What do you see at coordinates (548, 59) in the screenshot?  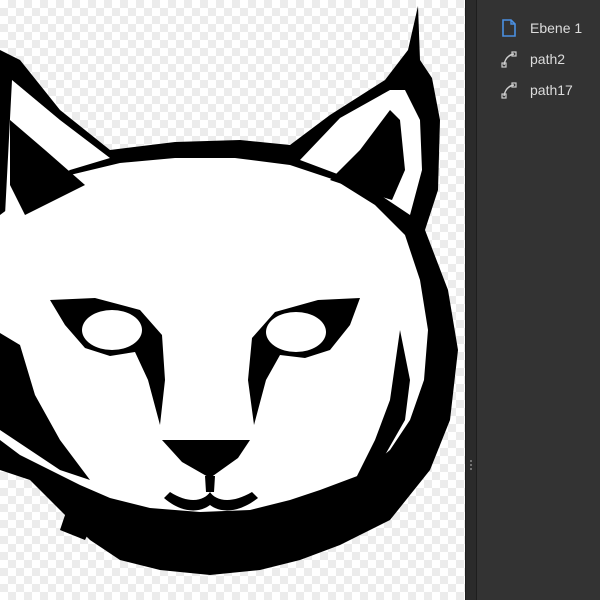 I see `layer-item-label: path2` at bounding box center [548, 59].